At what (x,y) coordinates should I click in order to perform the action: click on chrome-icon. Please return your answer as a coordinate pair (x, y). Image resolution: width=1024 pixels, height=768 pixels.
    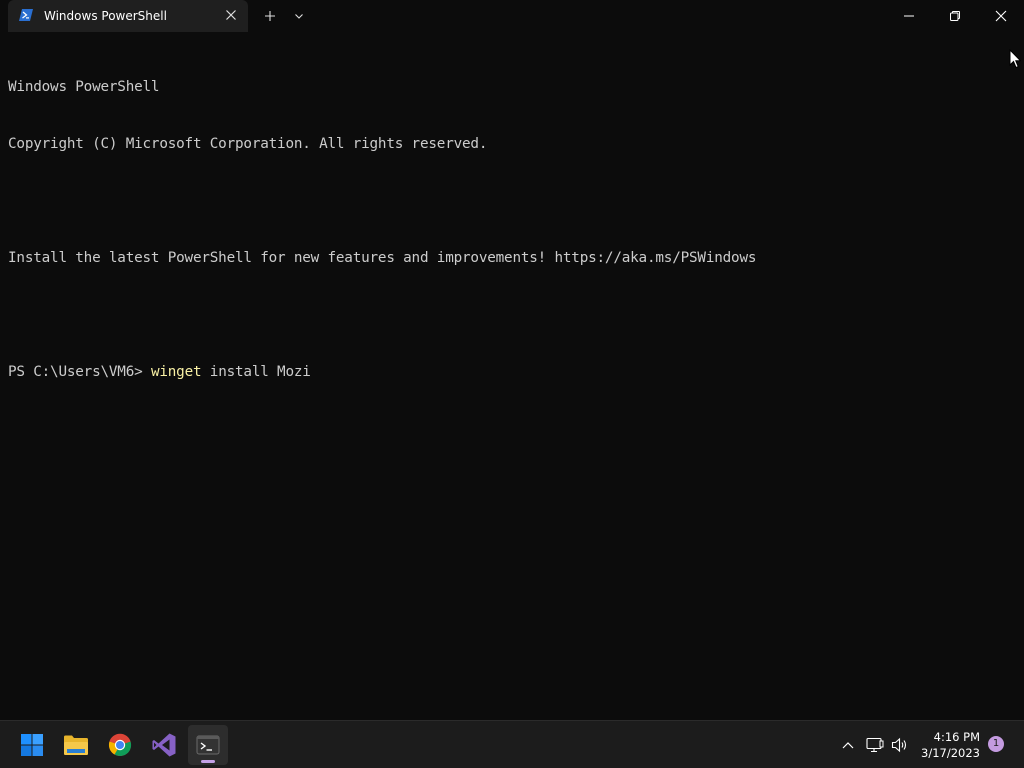
    Looking at the image, I should click on (120, 745).